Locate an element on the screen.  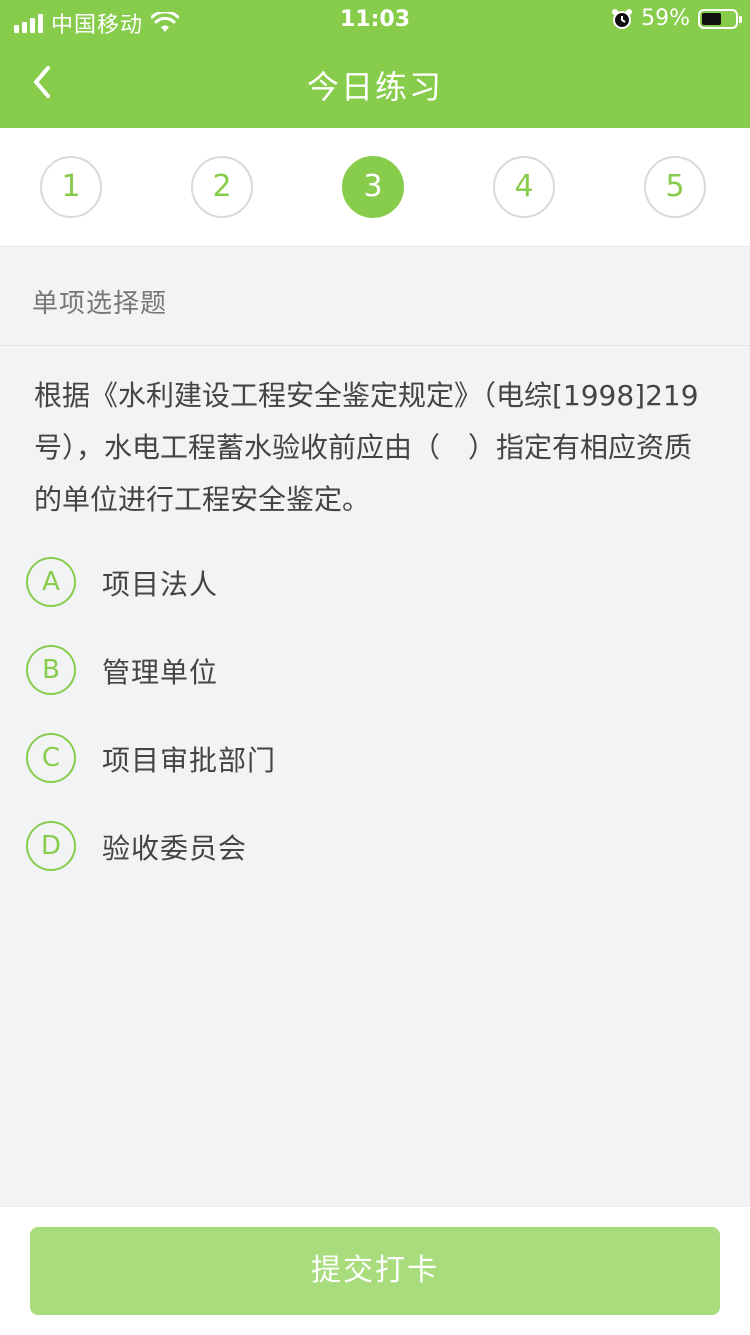
alarm-icon is located at coordinates (622, 18).